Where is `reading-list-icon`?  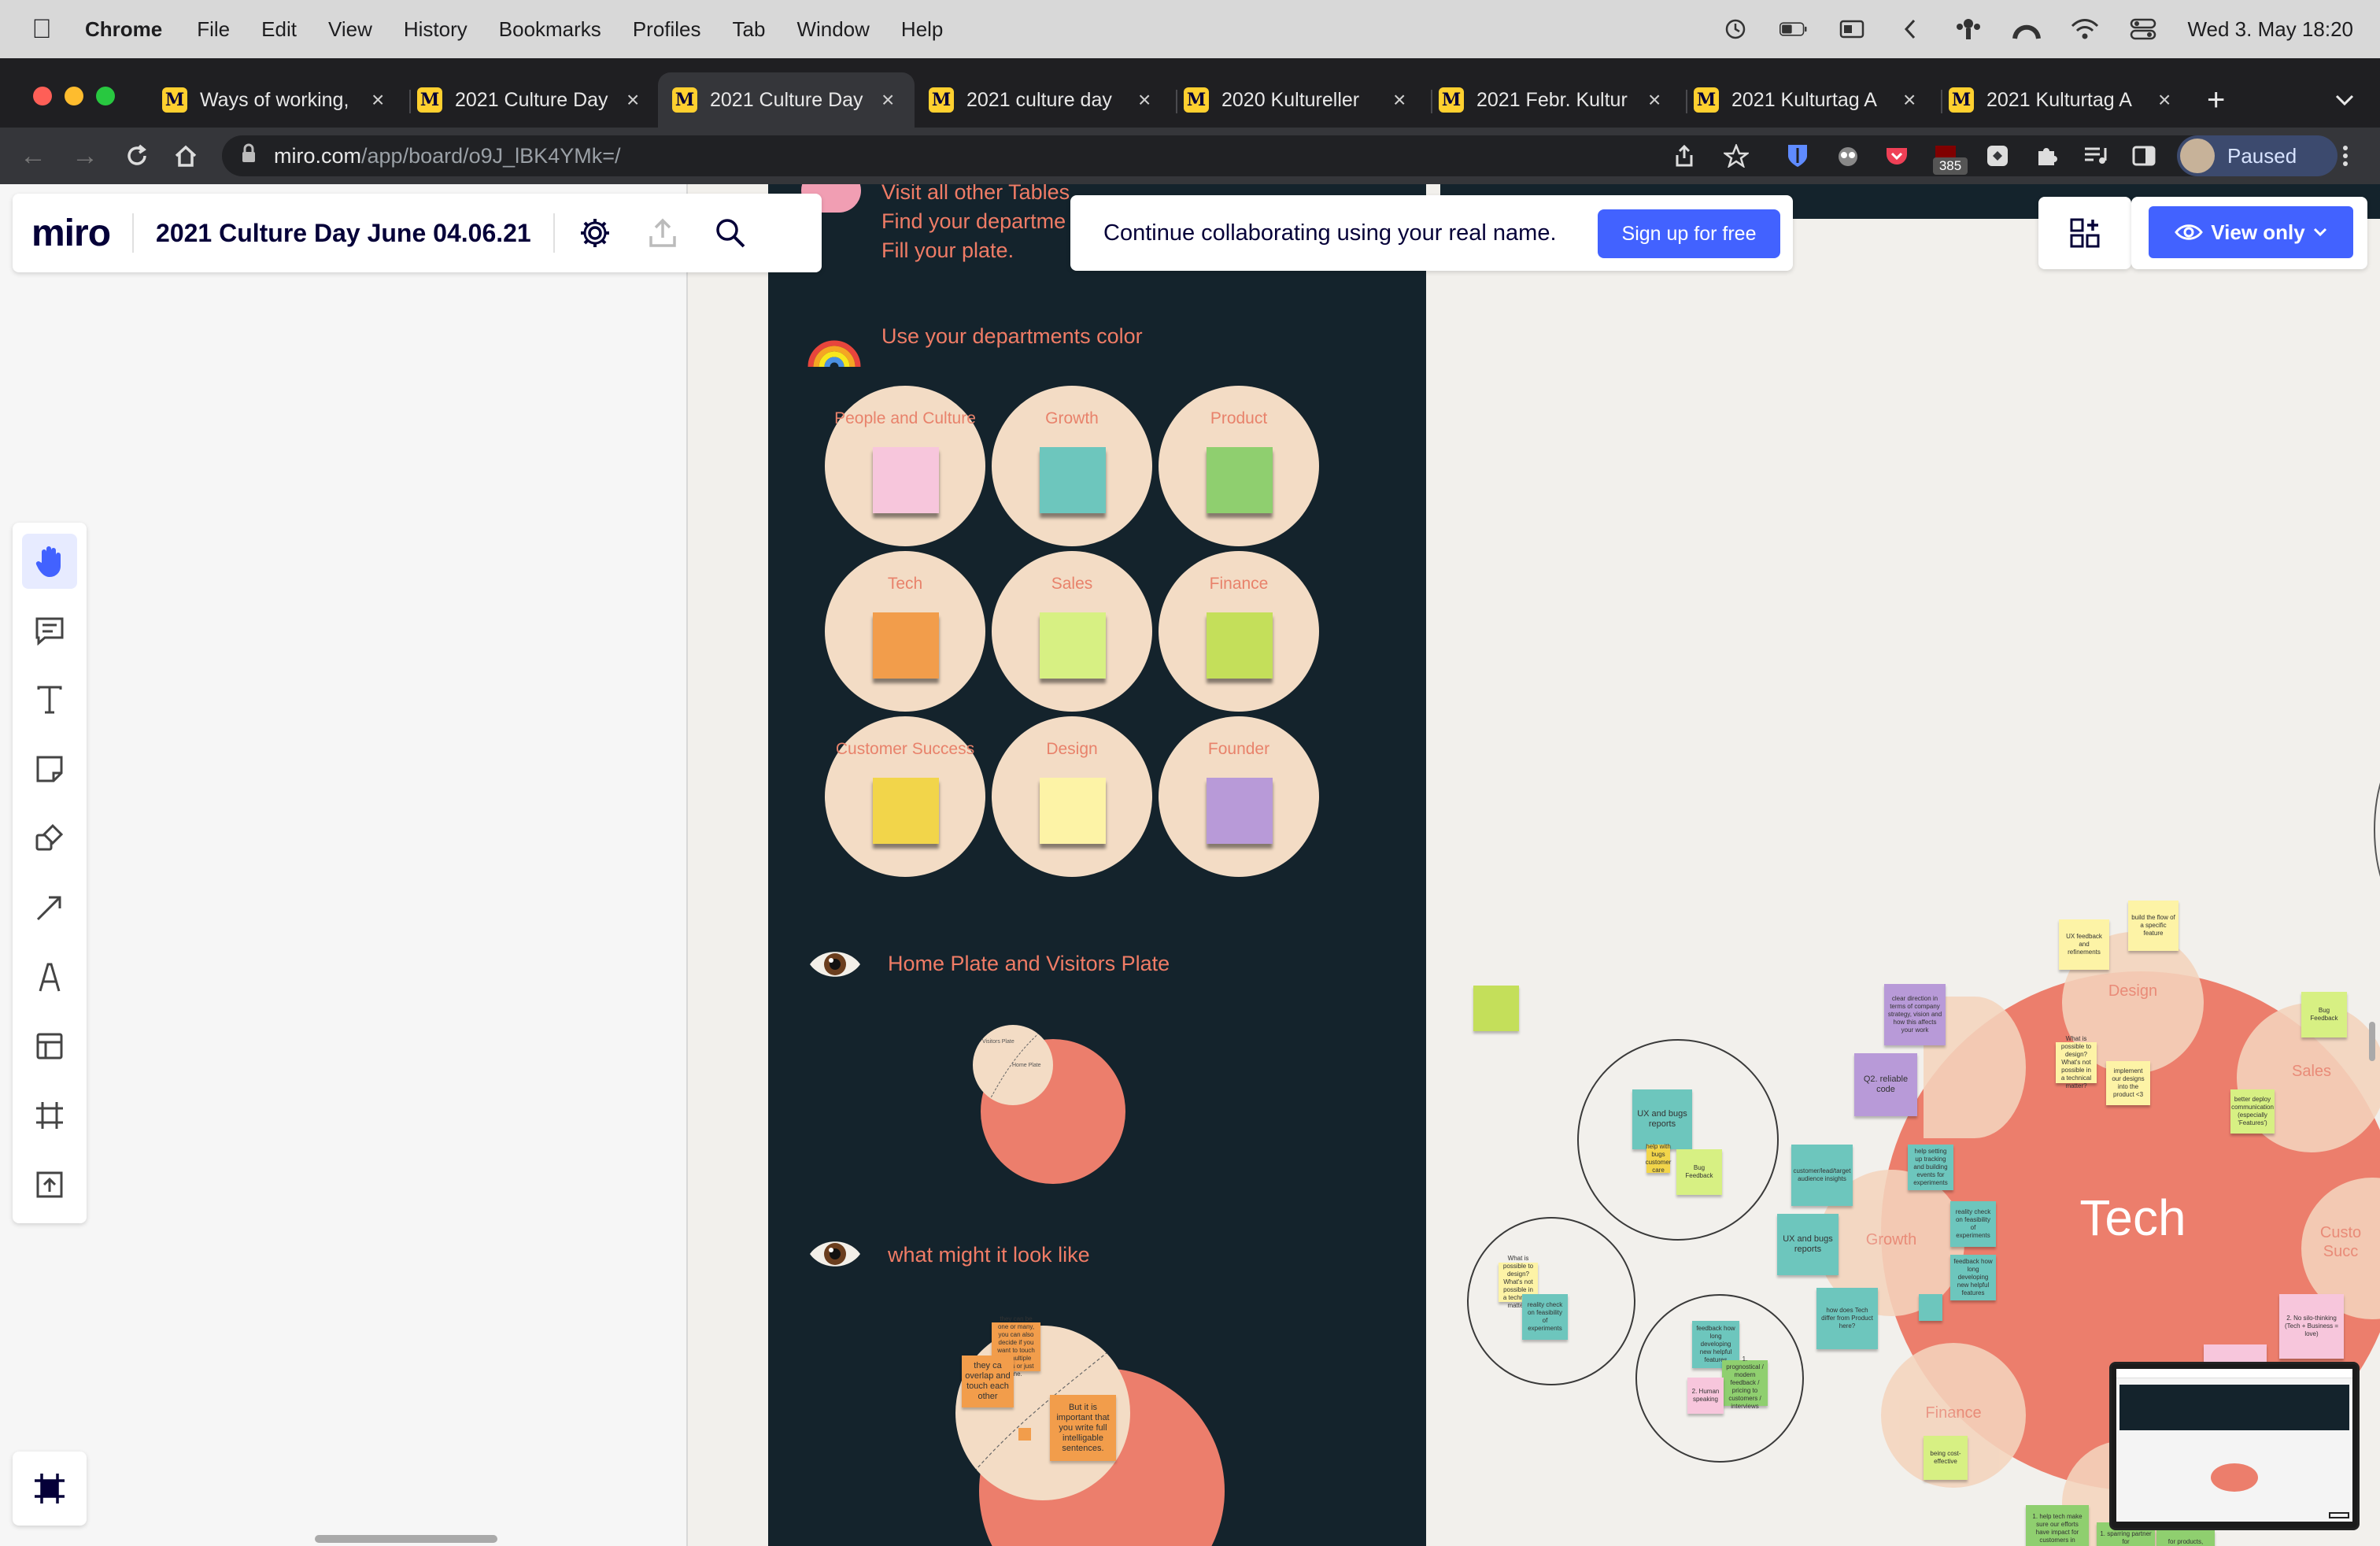
reading-list-icon is located at coordinates (2095, 156).